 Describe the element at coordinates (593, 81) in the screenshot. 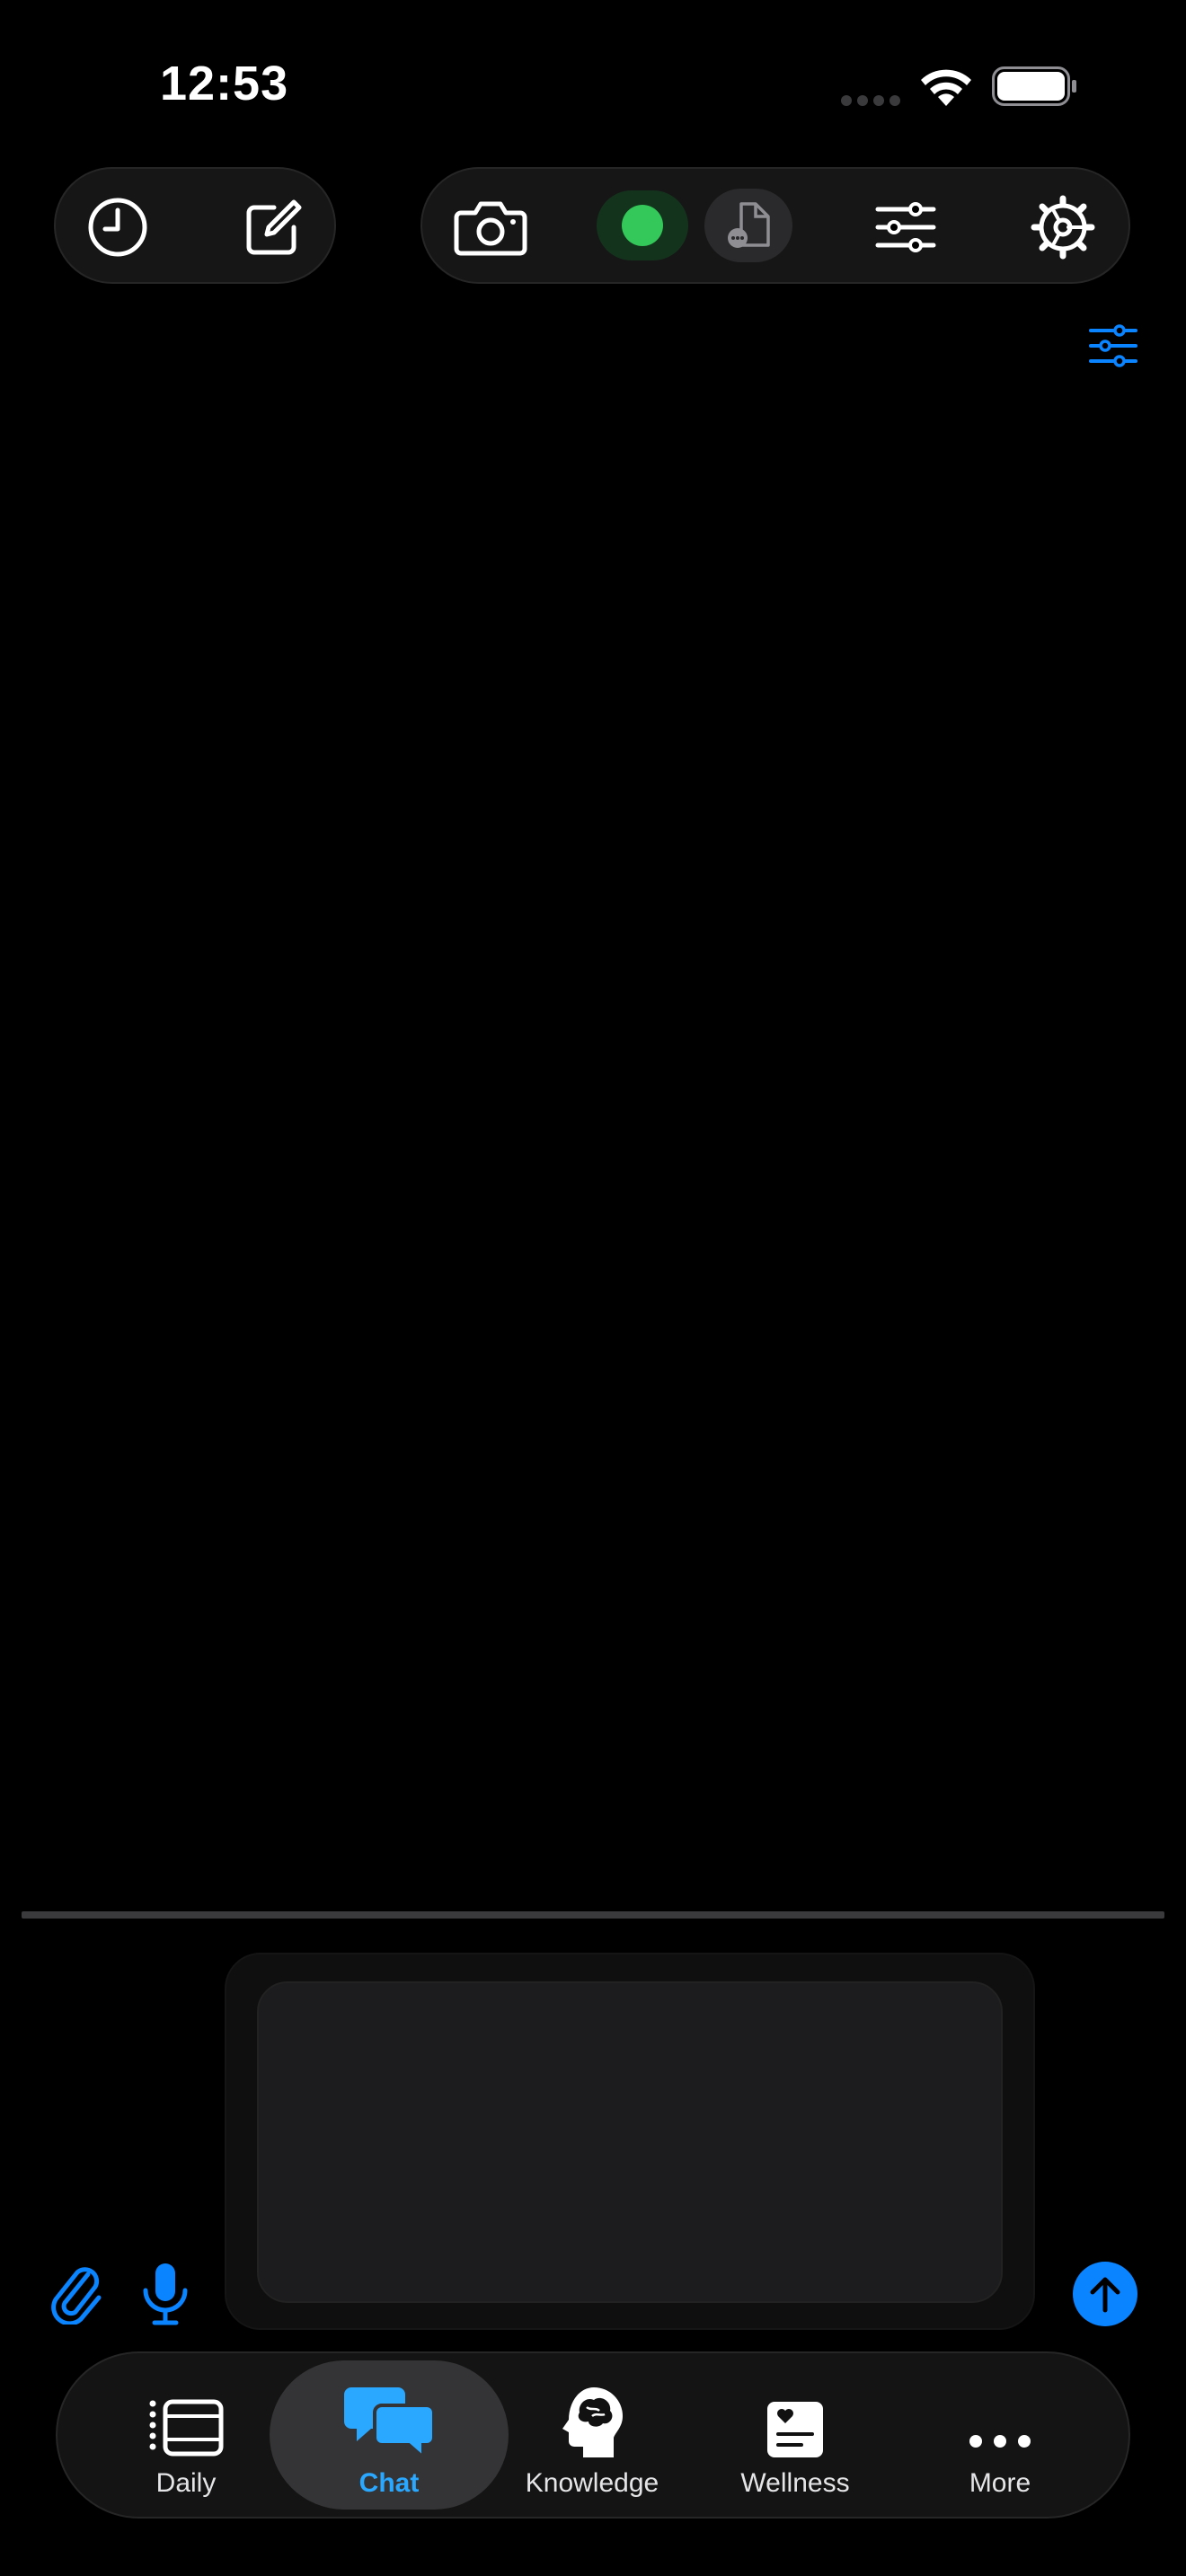

I see `status-bar: 12:53` at that location.